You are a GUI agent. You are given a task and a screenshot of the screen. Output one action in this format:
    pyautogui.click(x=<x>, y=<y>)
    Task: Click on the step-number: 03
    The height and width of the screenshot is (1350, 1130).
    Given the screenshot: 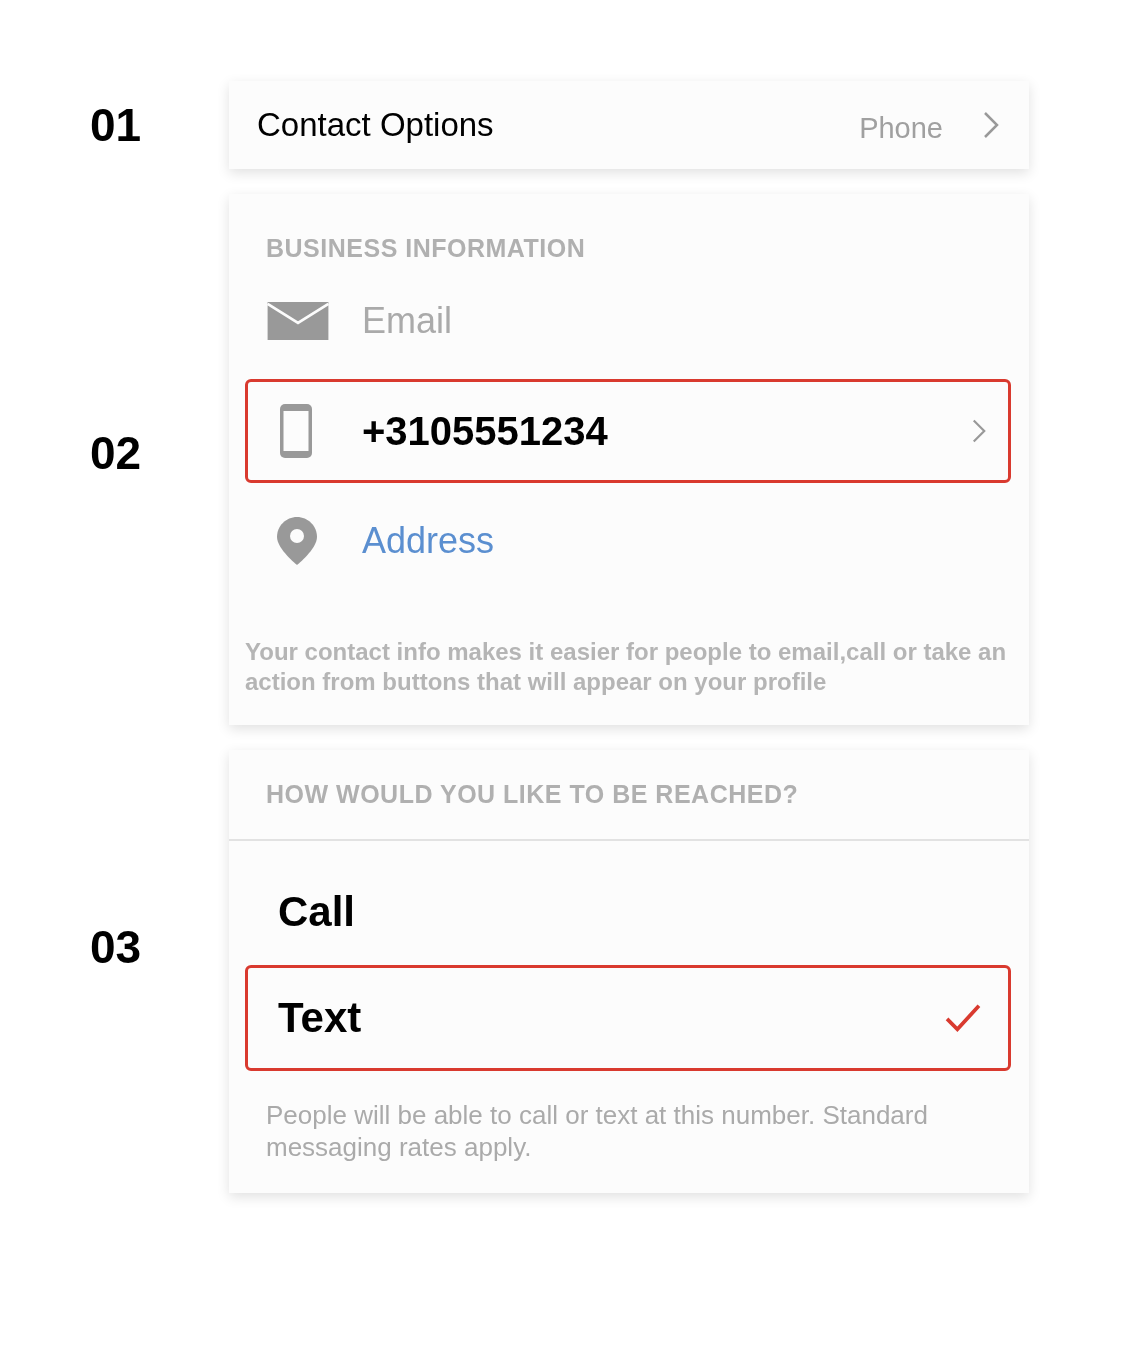 What is the action you would take?
    pyautogui.click(x=116, y=947)
    